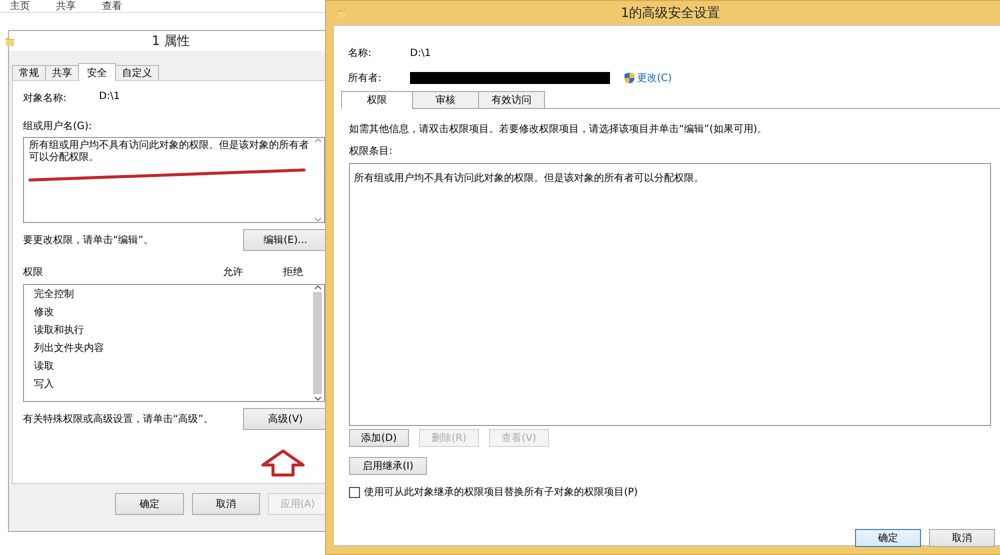 The height and width of the screenshot is (555, 1000). Describe the element at coordinates (629, 78) in the screenshot. I see `shield-icon` at that location.